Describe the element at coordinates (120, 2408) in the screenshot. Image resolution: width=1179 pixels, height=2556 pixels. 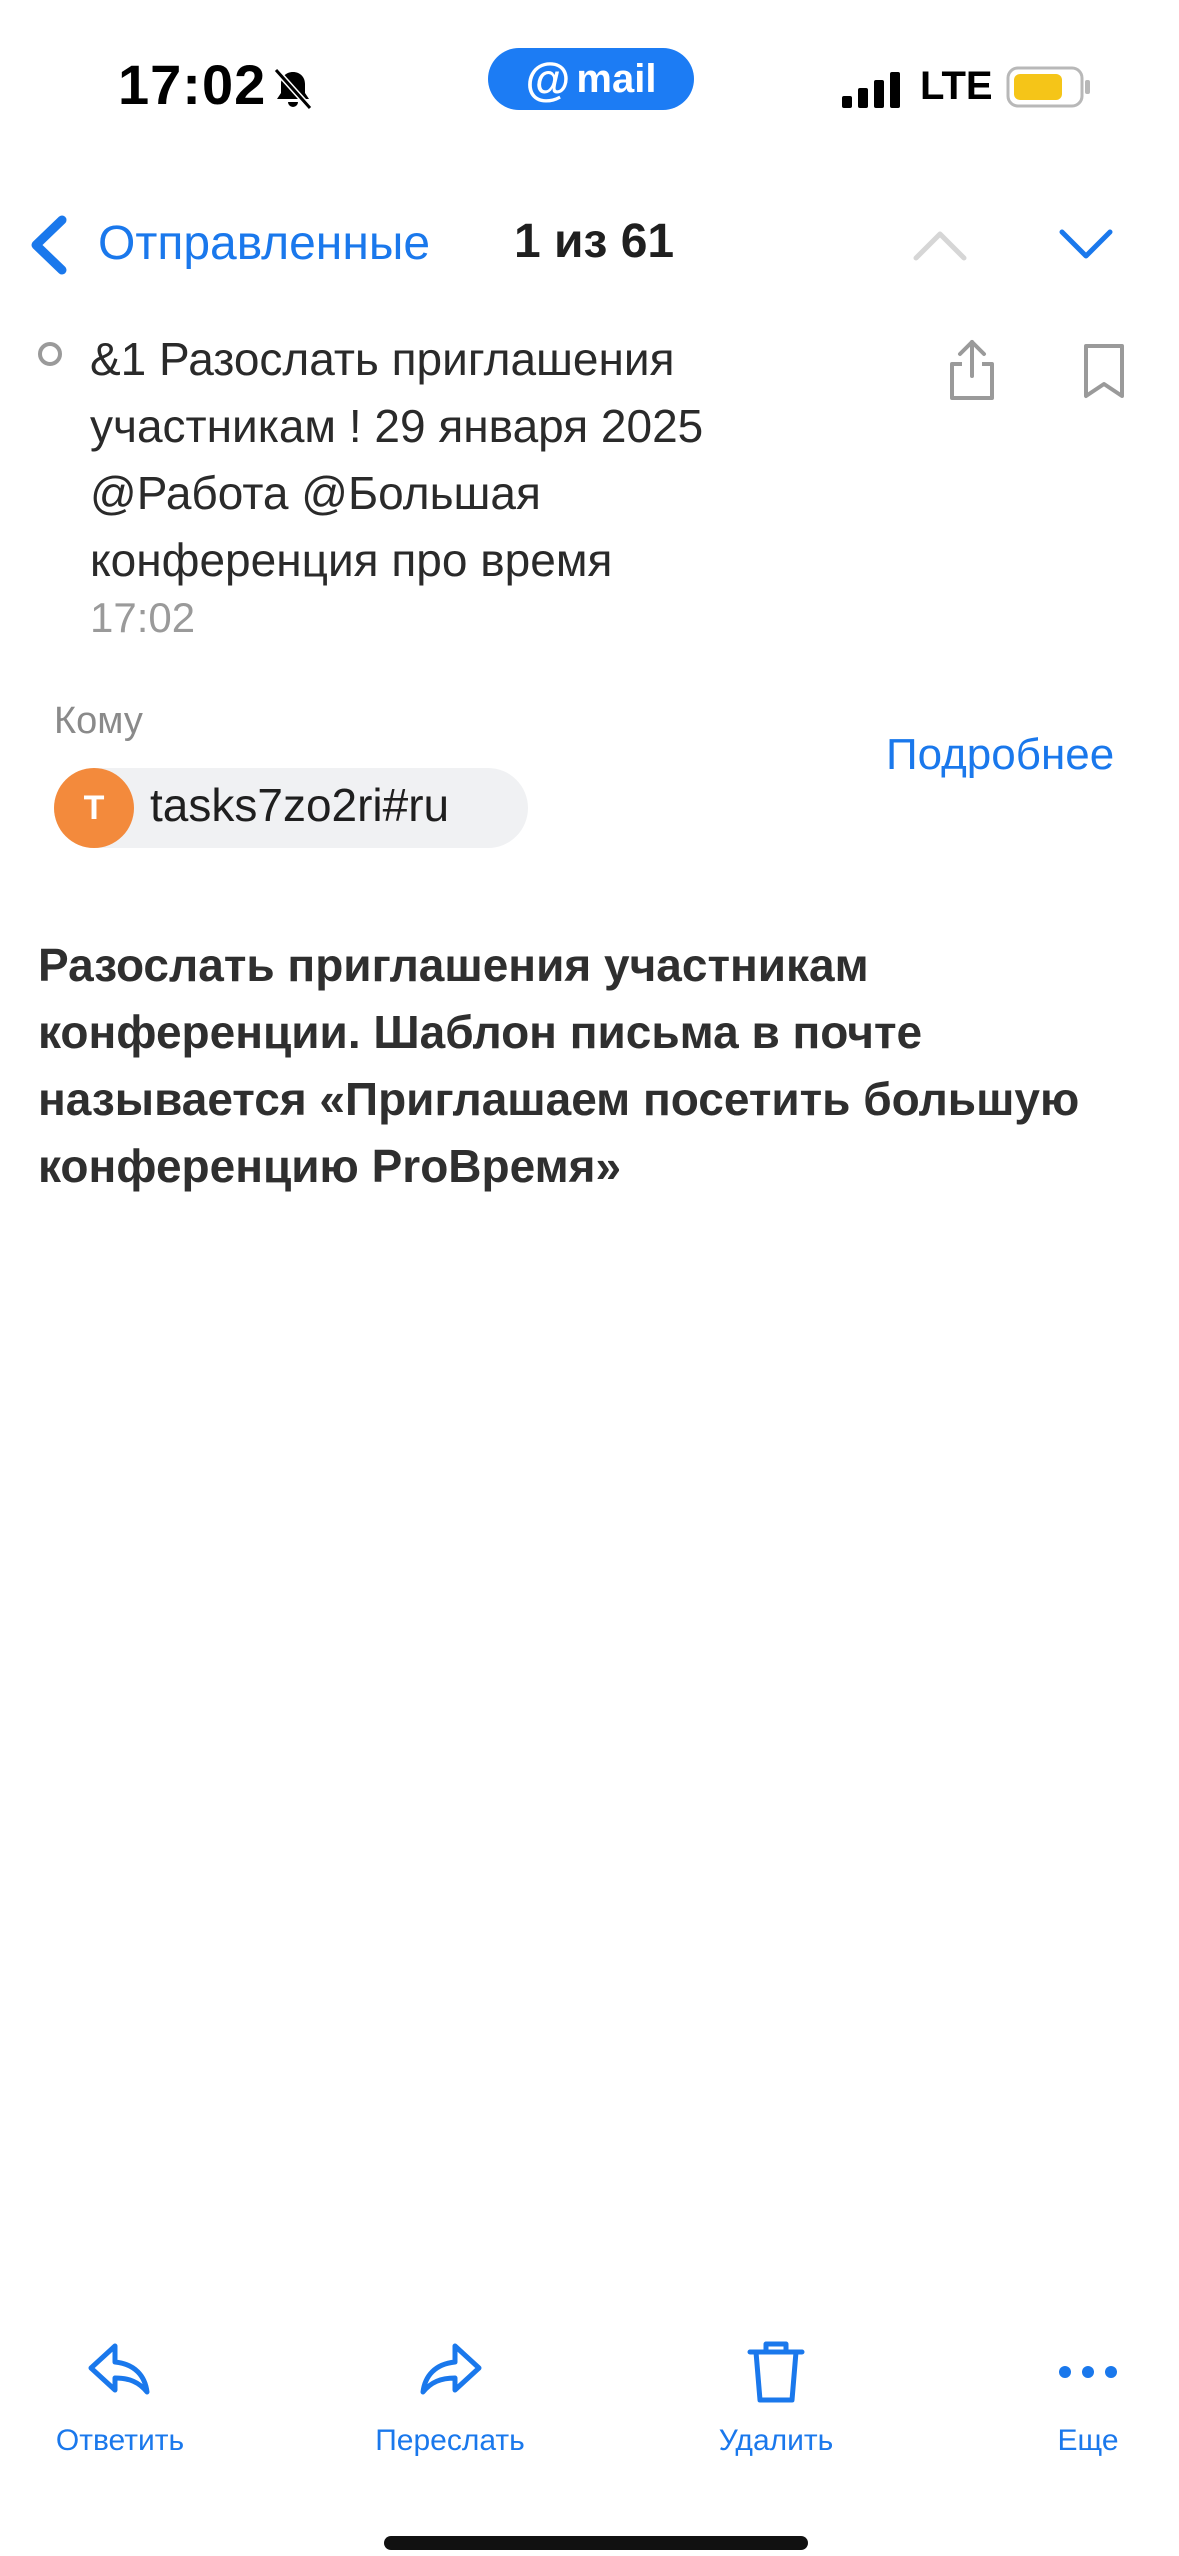
I see `reply-button: Ответить` at that location.